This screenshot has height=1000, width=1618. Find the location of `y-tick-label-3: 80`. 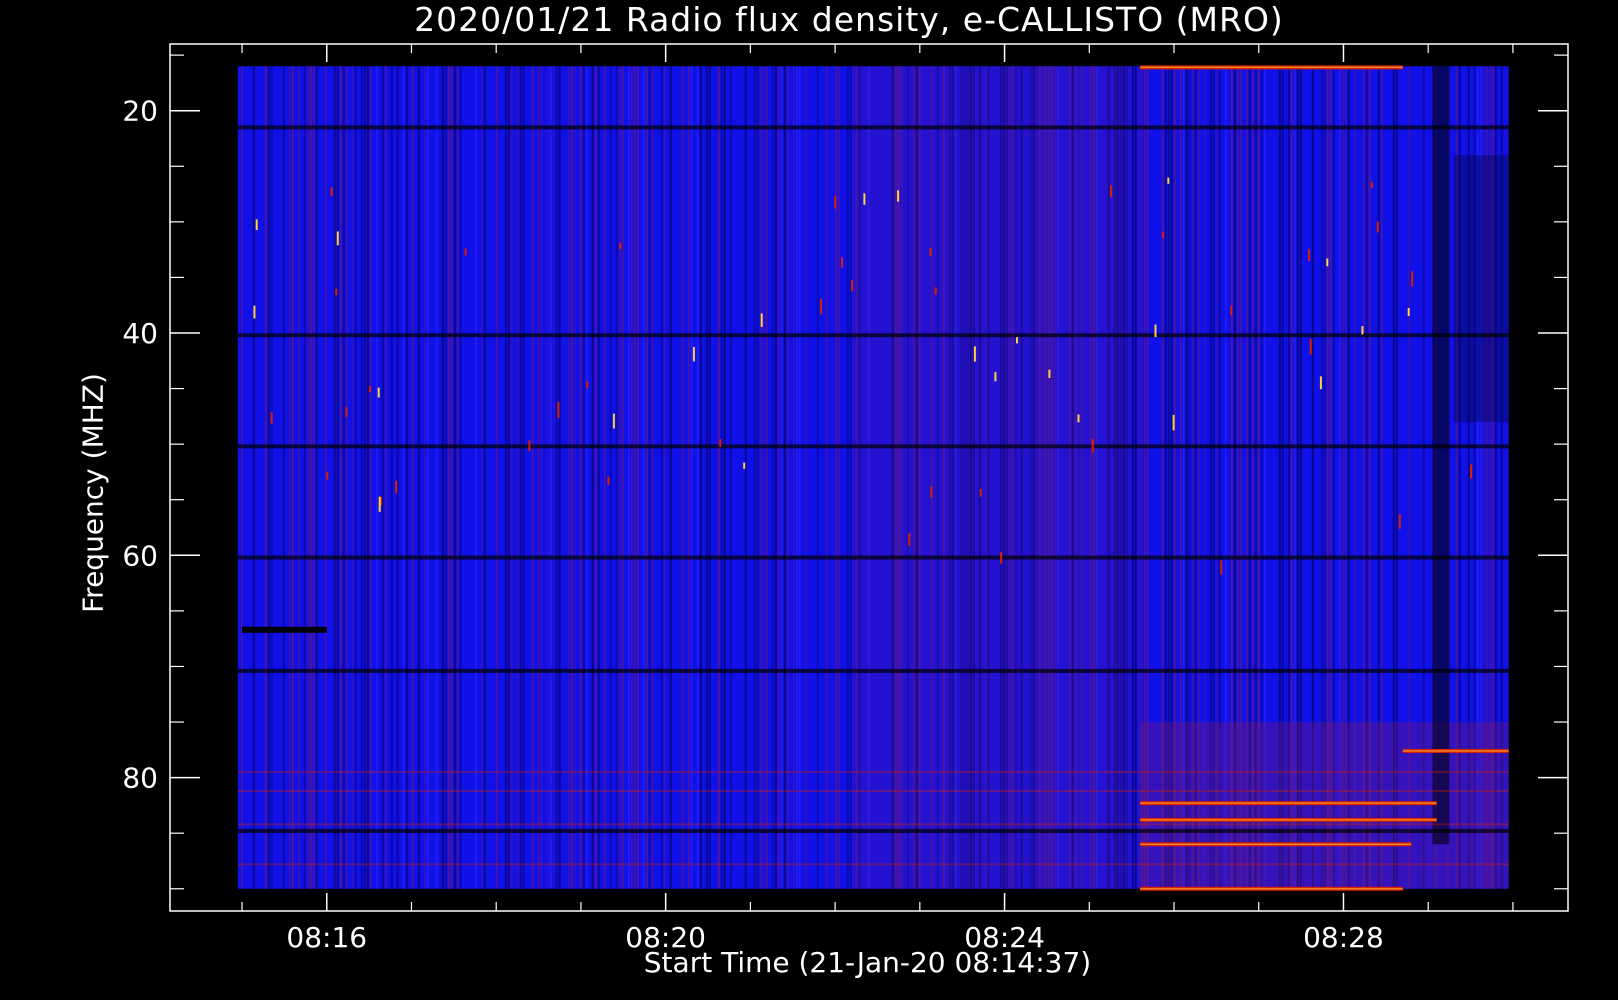

y-tick-label-3: 80 is located at coordinates (140, 778).